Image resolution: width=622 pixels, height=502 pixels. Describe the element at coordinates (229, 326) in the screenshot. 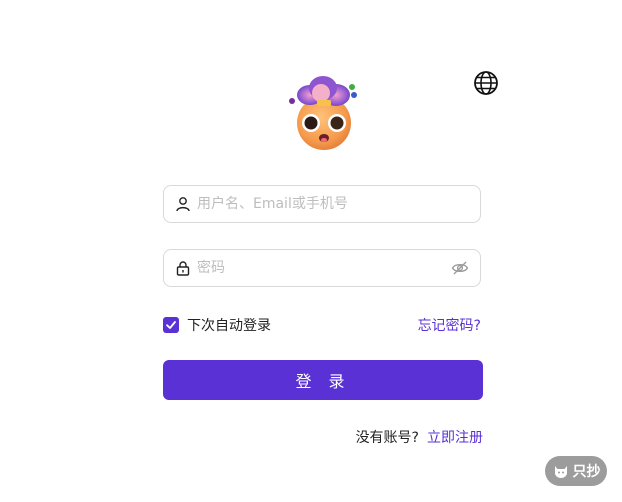

I see `remember-me-label: 下次自动登录` at that location.